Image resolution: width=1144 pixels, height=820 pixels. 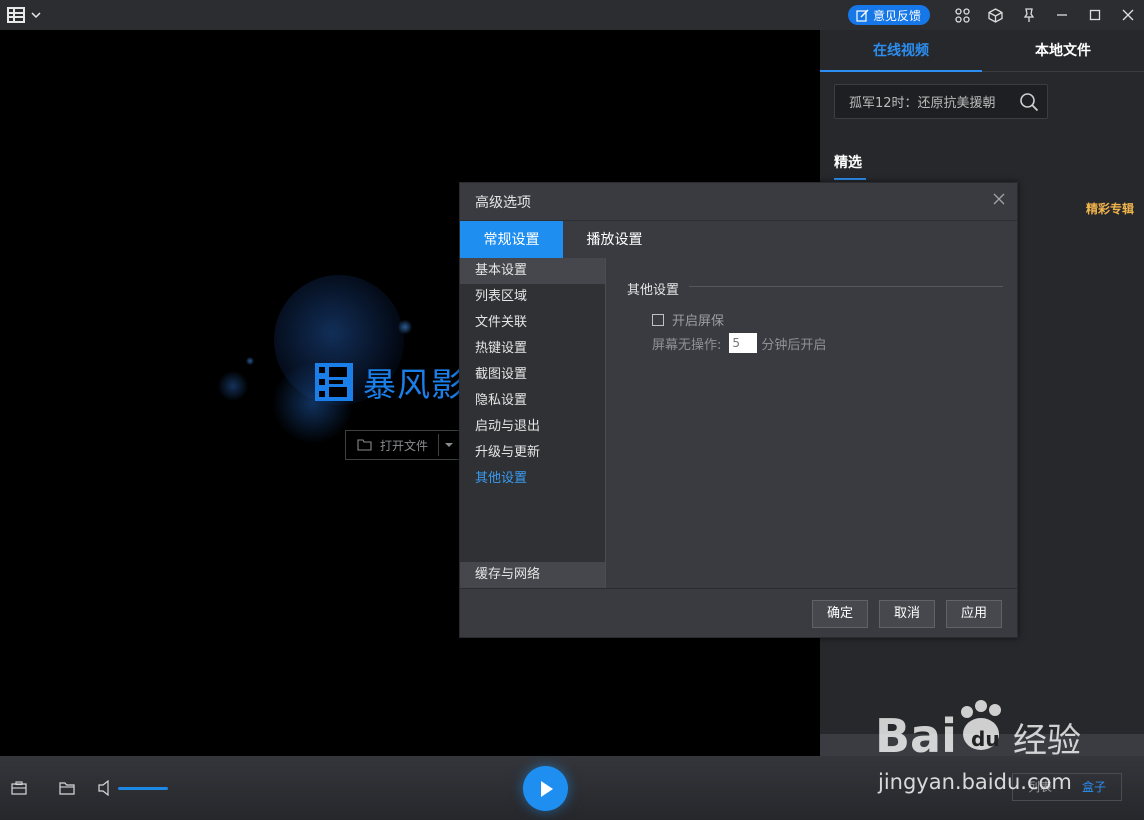 I want to click on section-title-featured: 精选, so click(x=848, y=162).